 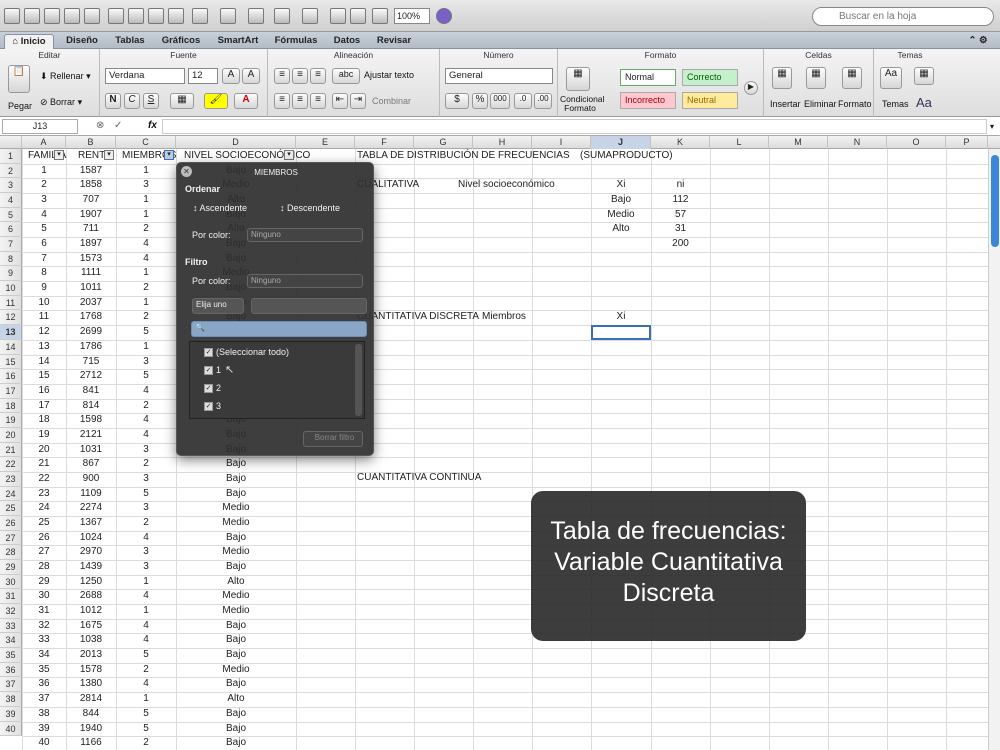 What do you see at coordinates (44, 538) in the screenshot?
I see `cell-familia: 26` at bounding box center [44, 538].